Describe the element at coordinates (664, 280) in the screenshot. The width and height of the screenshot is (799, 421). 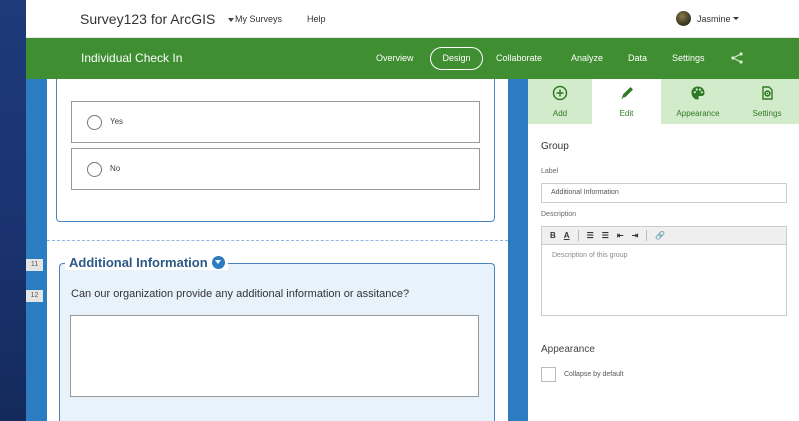
I see `description-editor: Description of this group` at that location.